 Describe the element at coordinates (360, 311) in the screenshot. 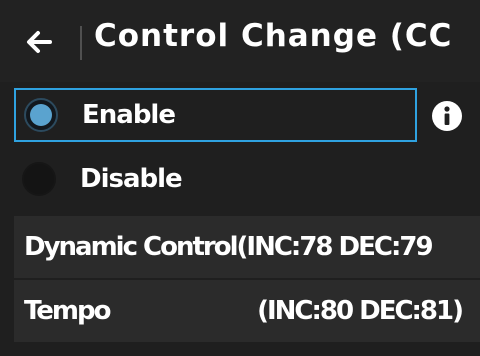

I see `list-item-value: (INC:80 DEC:81)` at that location.